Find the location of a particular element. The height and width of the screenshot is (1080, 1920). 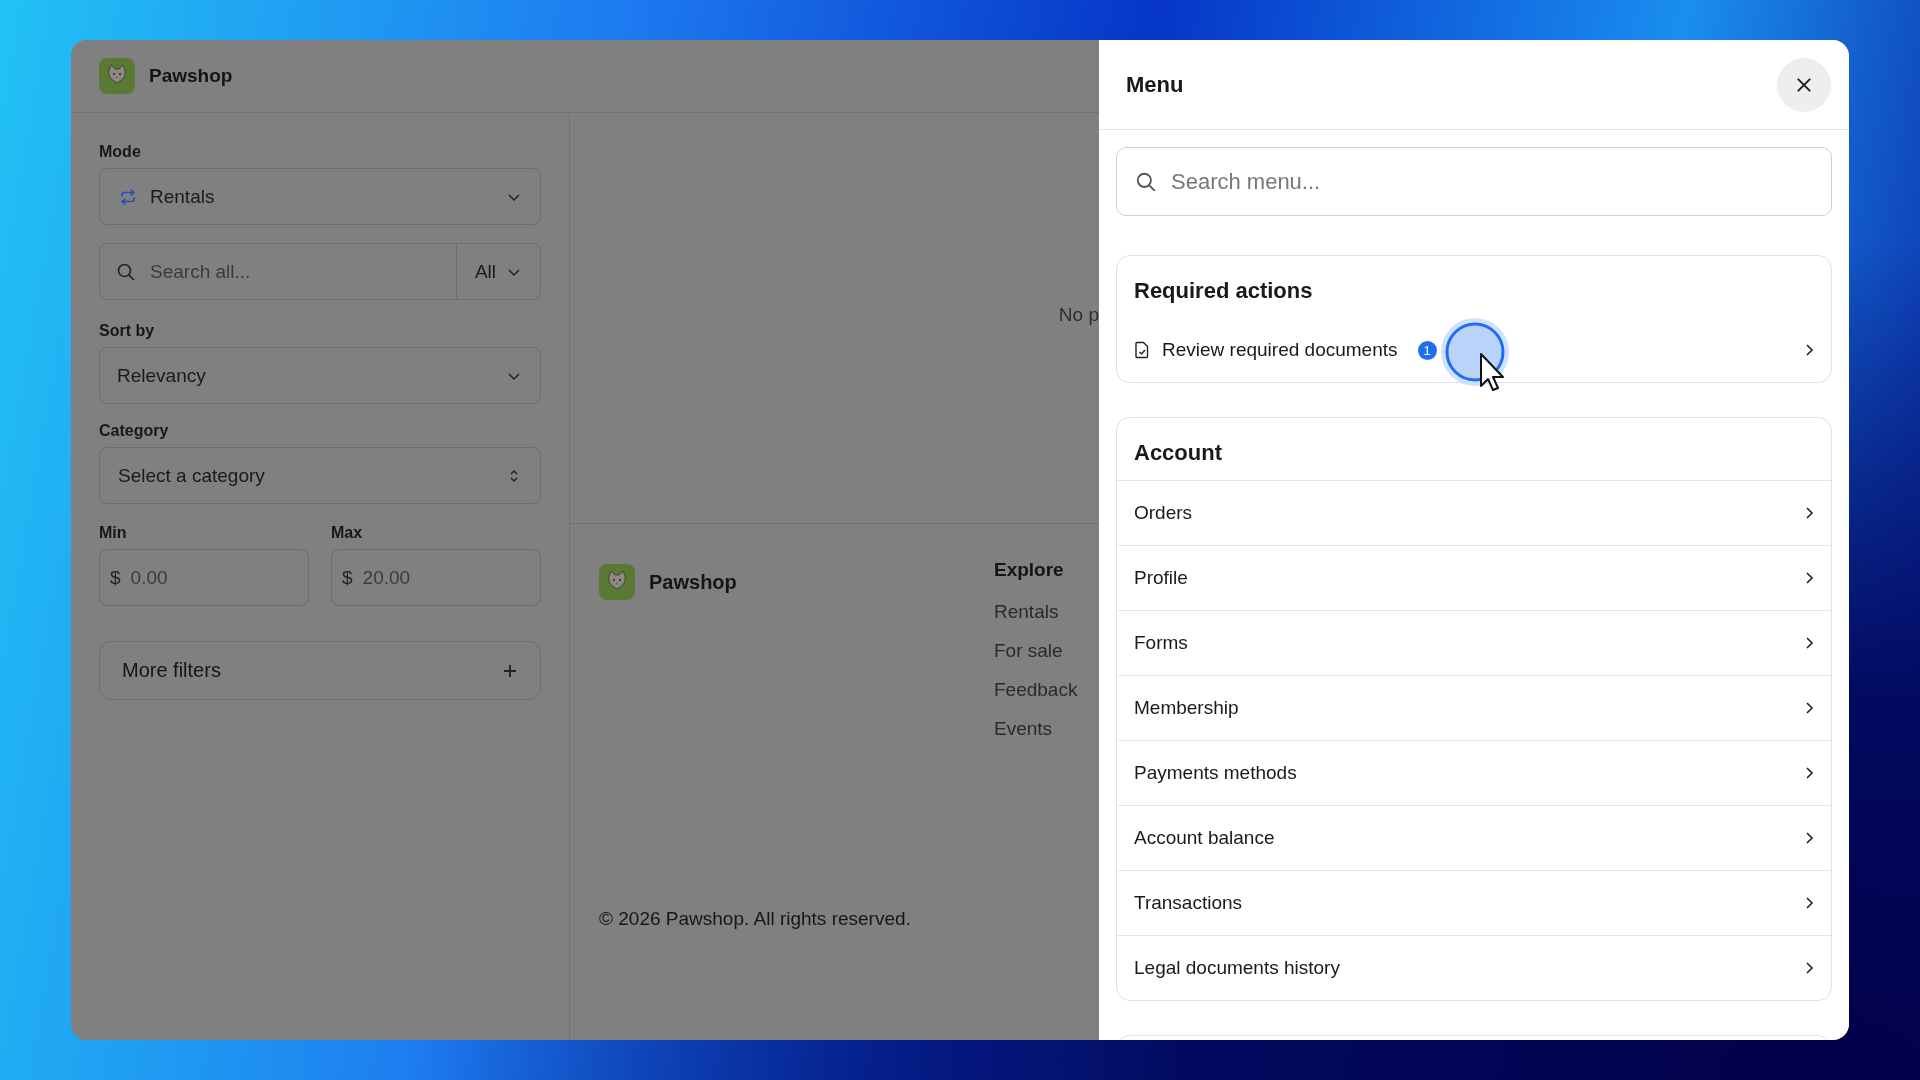

menu-item: Payments methods is located at coordinates (1474, 772).